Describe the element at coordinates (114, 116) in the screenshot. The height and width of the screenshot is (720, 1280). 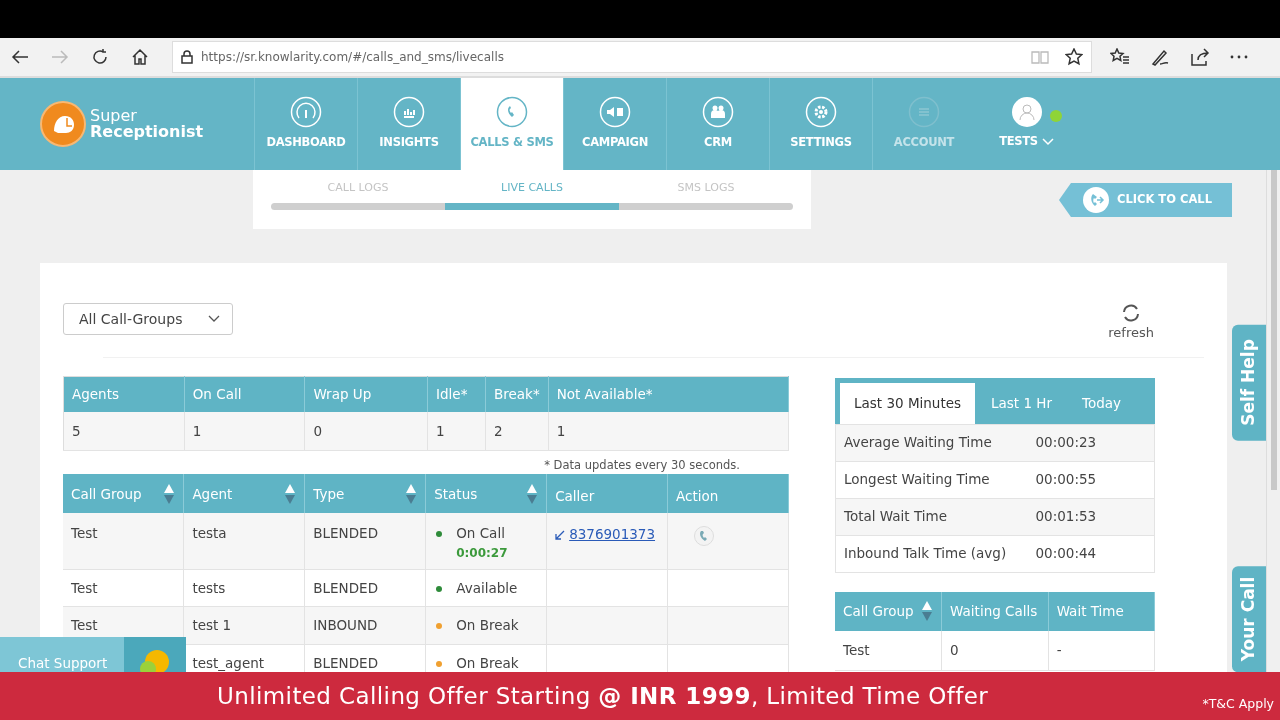
I see `logo-text: Super` at that location.